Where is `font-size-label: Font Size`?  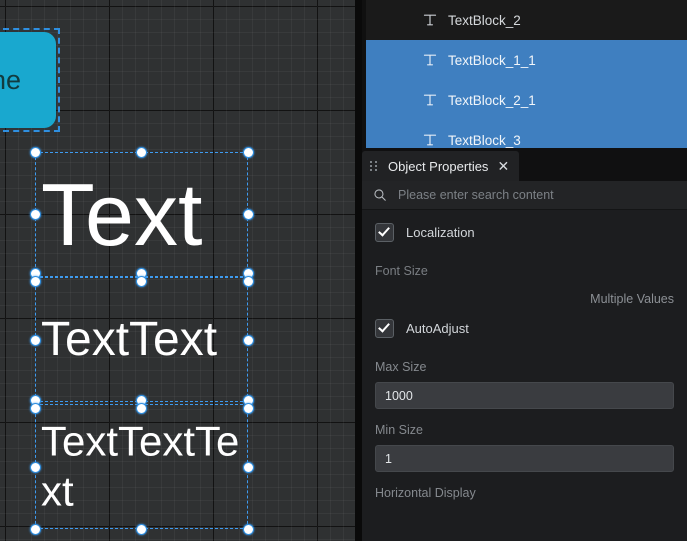
font-size-label: Font Size is located at coordinates (401, 271).